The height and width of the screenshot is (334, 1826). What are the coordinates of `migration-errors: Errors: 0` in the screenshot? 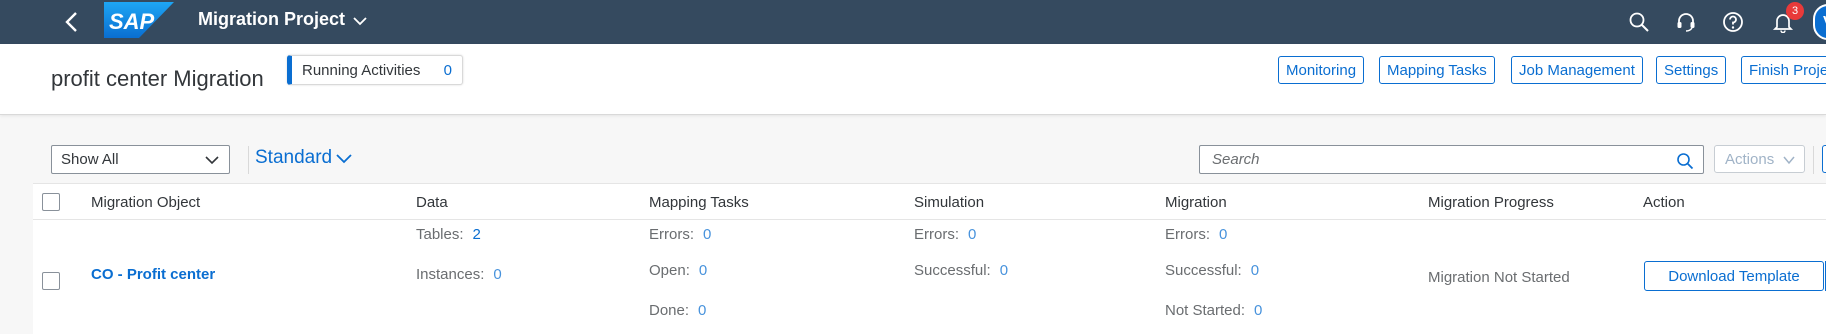 It's located at (1196, 234).